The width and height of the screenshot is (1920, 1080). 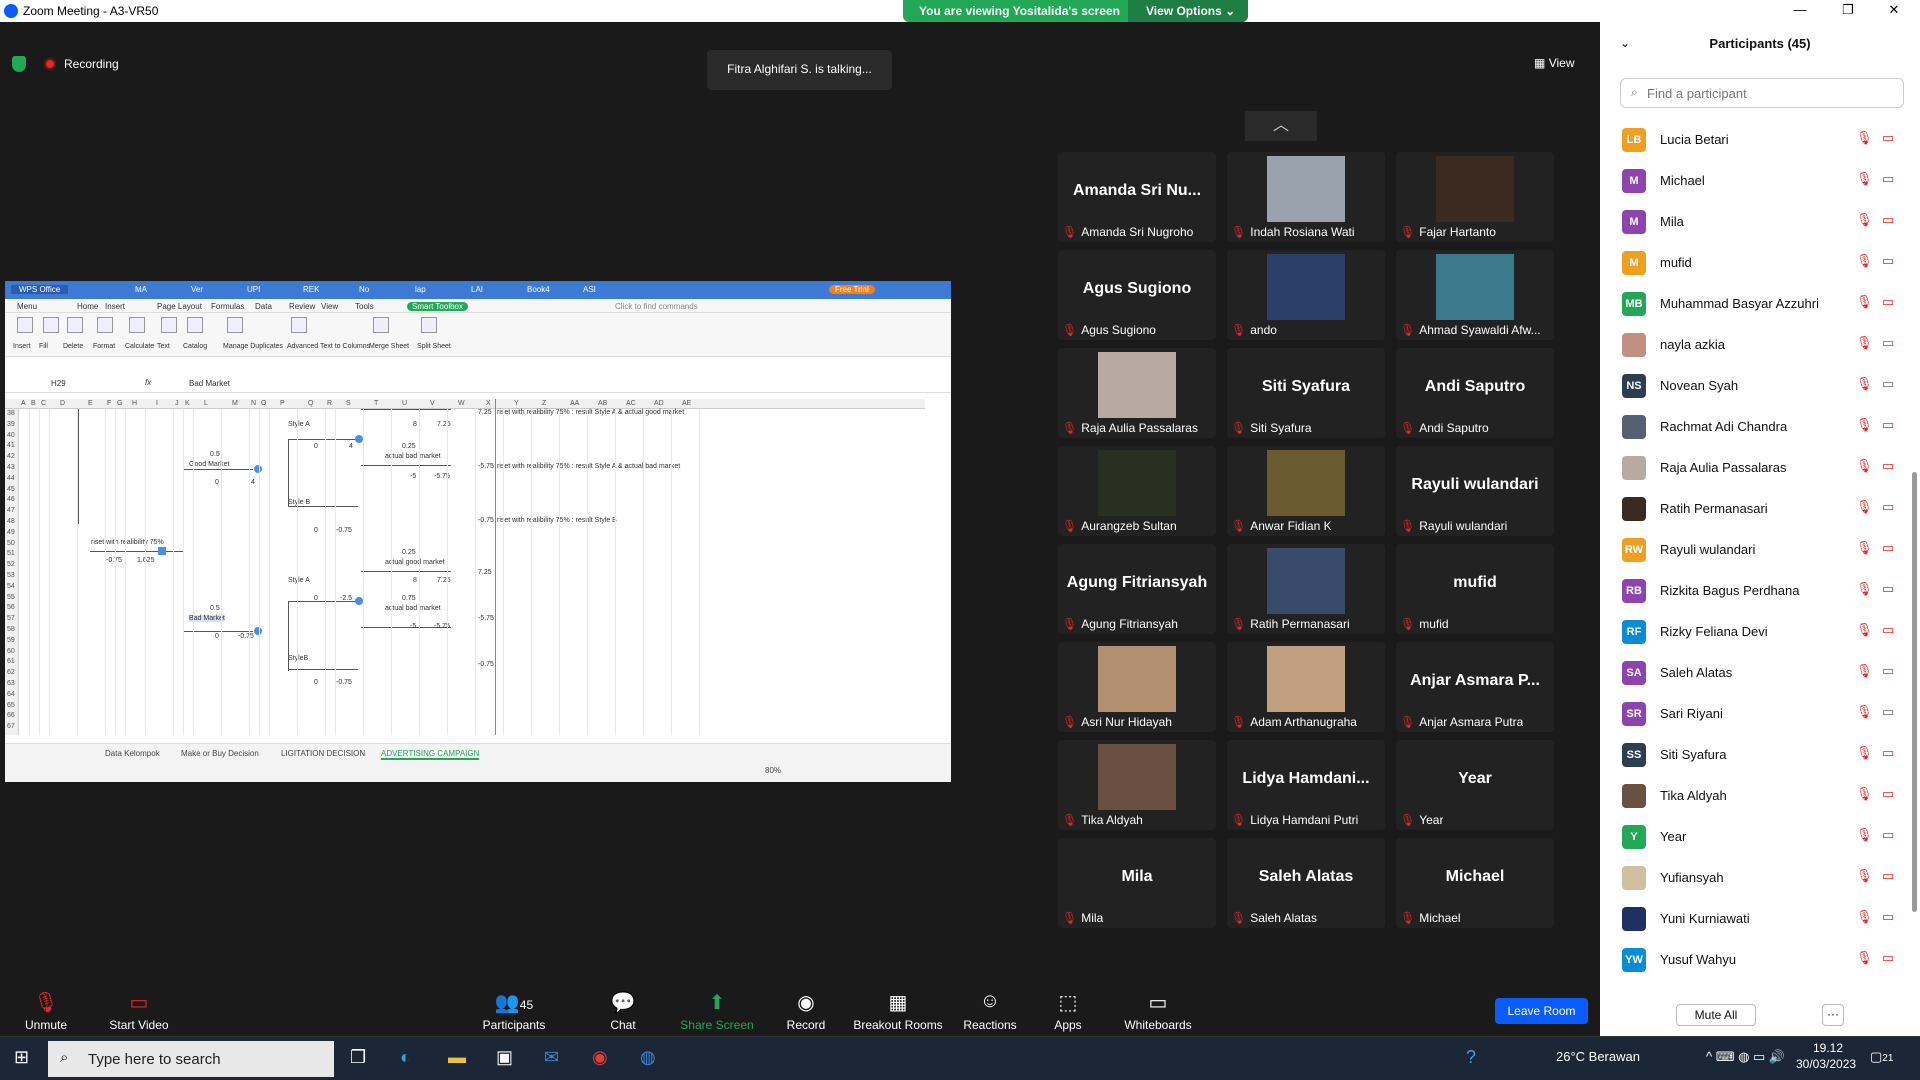 What do you see at coordinates (457, 1057) in the screenshot?
I see `file-explorer-icon: ▬` at bounding box center [457, 1057].